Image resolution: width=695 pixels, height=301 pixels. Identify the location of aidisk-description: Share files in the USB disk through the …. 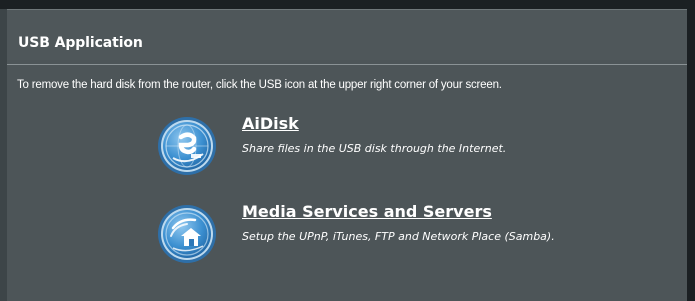
(374, 148).